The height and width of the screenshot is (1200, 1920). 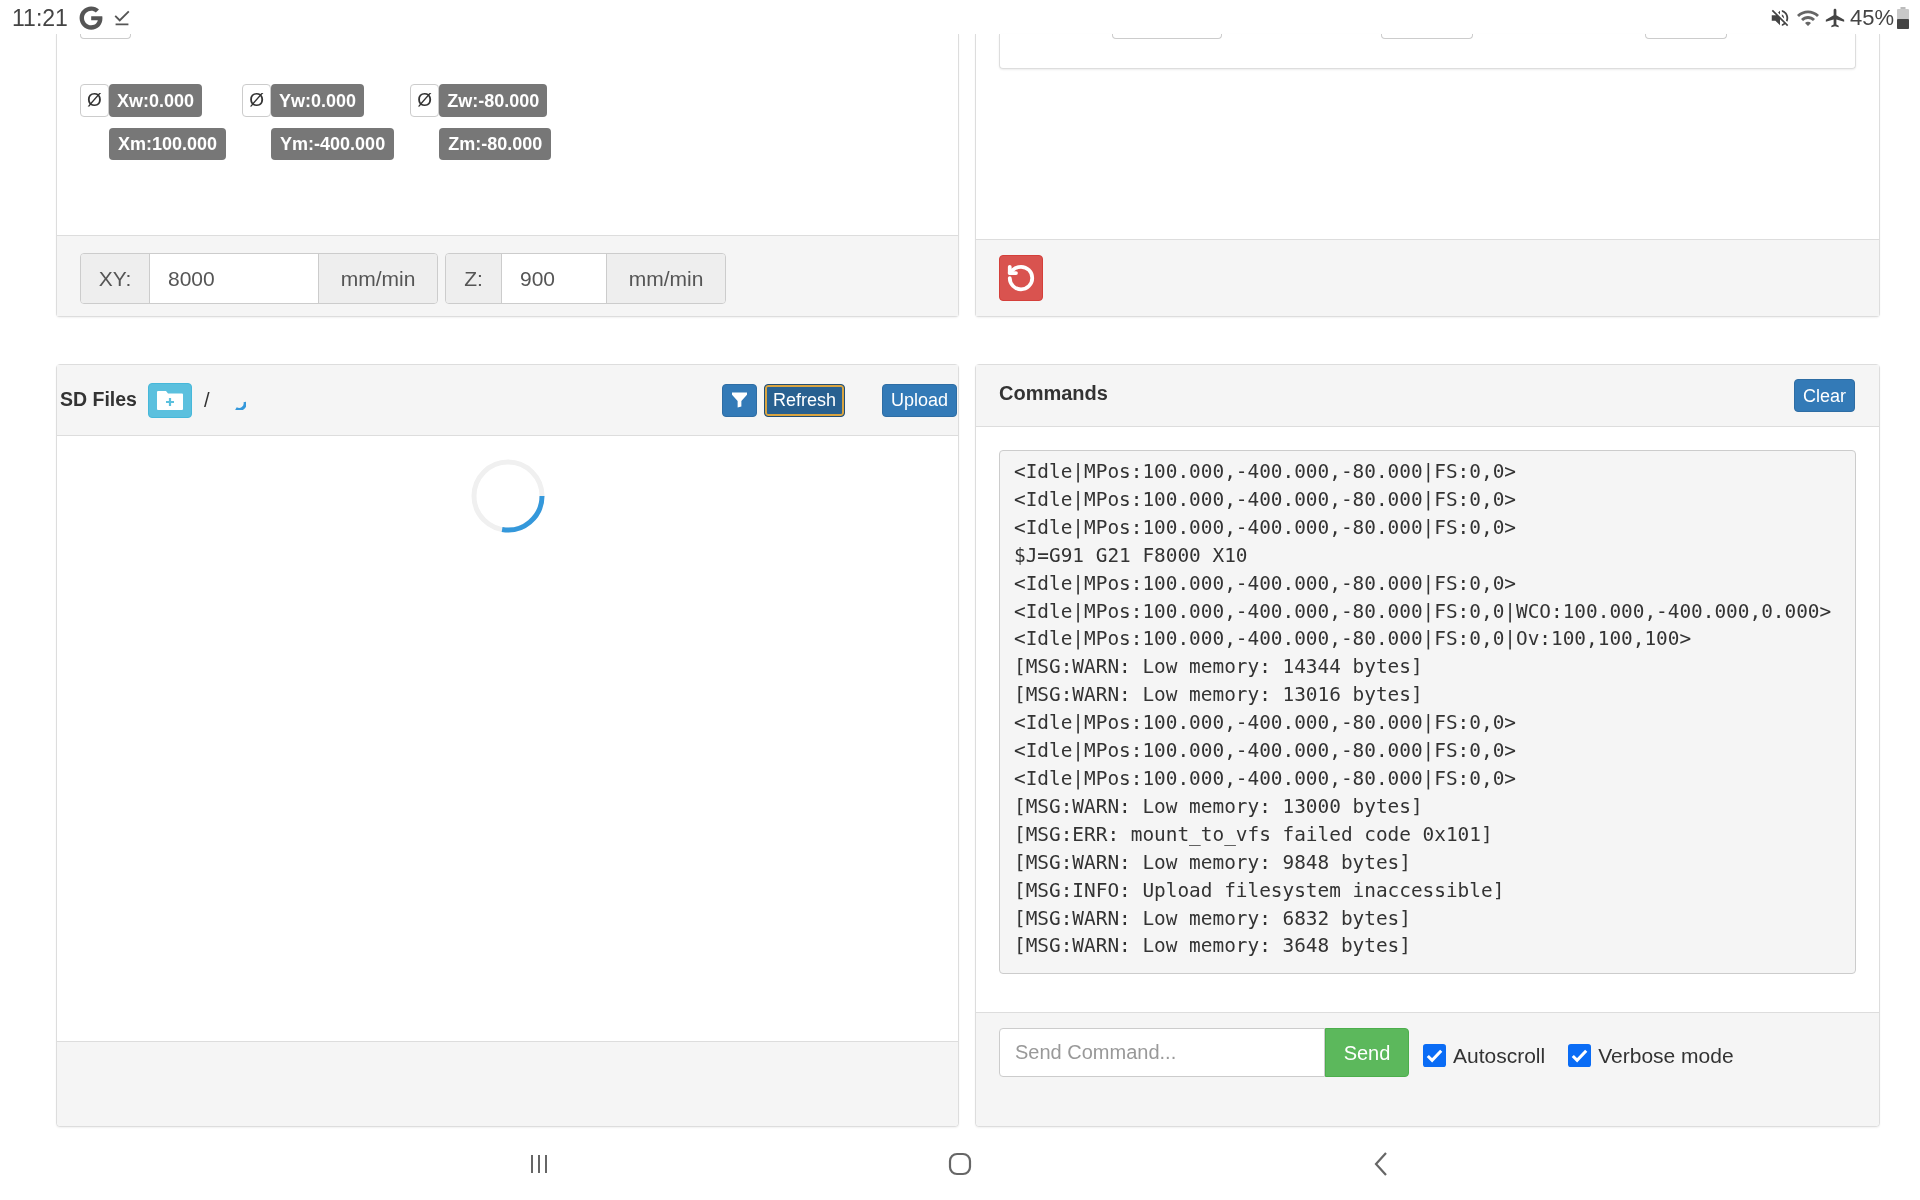 What do you see at coordinates (1253, 834) in the screenshot?
I see `log-line: [MSG:ERR: mount_to_vfs failed code 0x101]` at bounding box center [1253, 834].